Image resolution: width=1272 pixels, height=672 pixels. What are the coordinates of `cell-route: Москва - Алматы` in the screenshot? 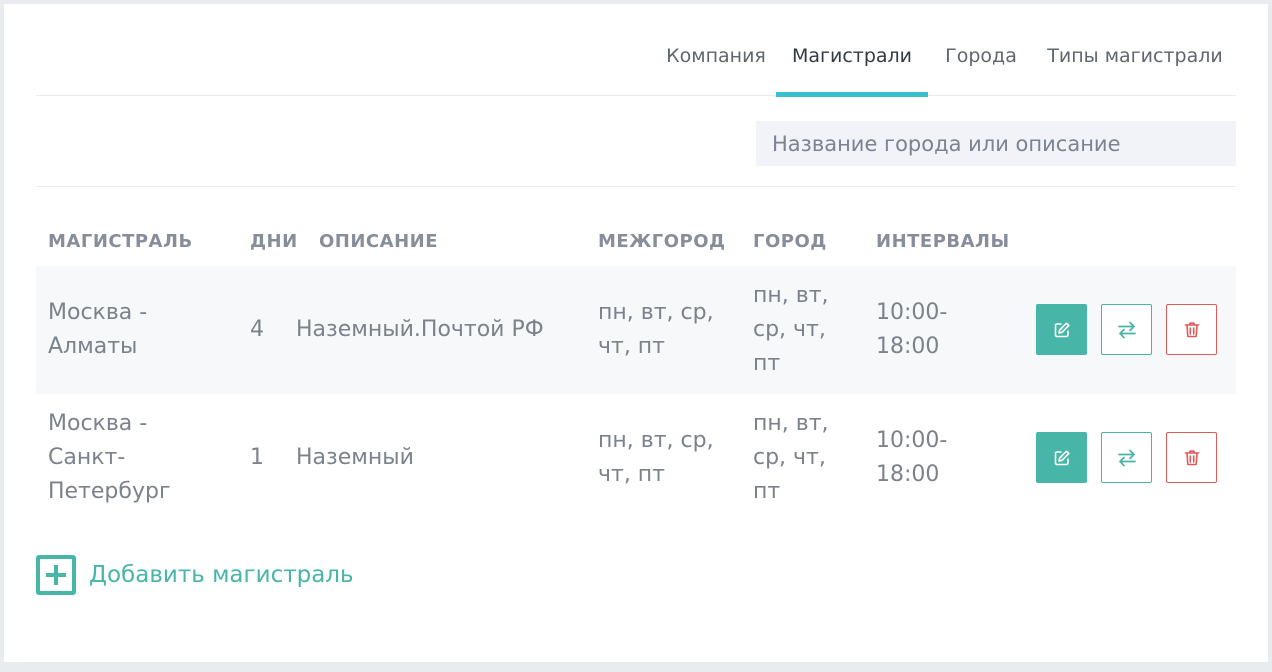 It's located at (98, 329).